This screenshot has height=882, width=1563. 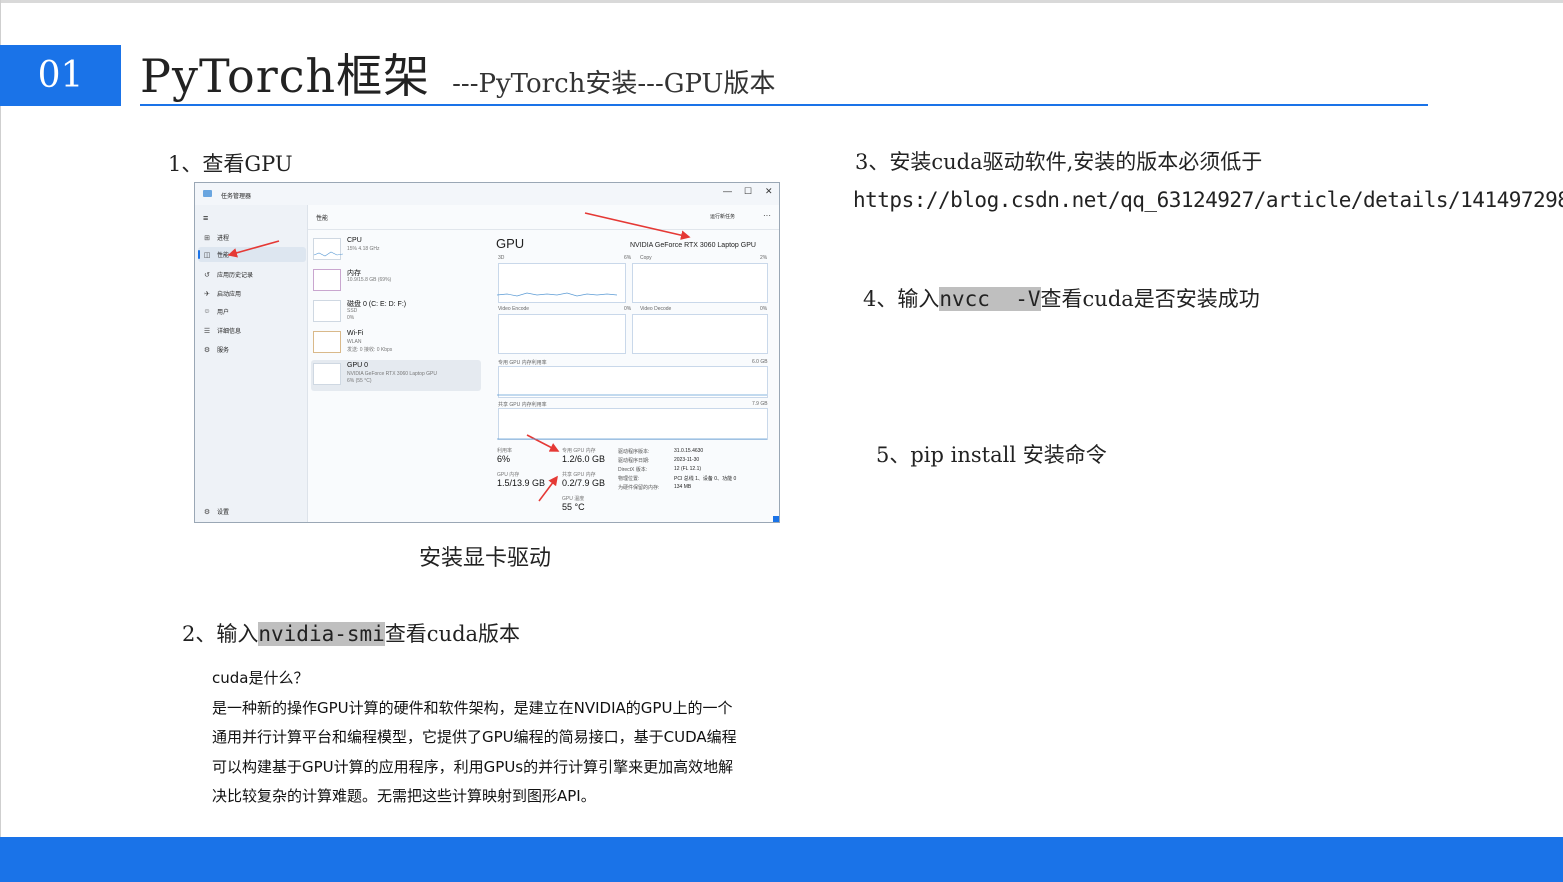 I want to click on resource-wifi: Wi-Fi WLAN 发送: 0 接收: 0 Kbps, so click(x=396, y=343).